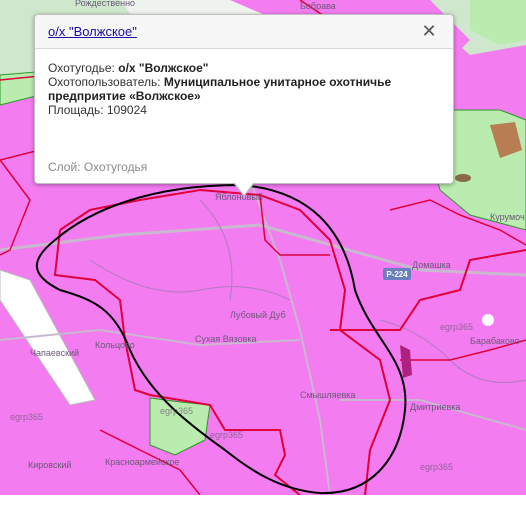 This screenshot has height=509, width=526. What do you see at coordinates (126, 110) in the screenshot?
I see `row-value: 109024` at bounding box center [126, 110].